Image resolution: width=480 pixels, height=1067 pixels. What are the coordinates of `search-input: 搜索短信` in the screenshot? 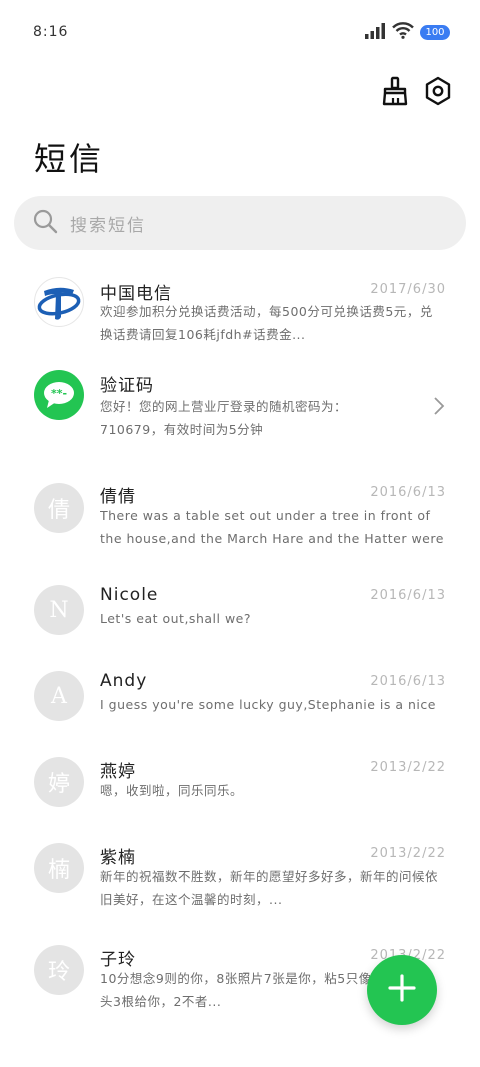 It's located at (240, 223).